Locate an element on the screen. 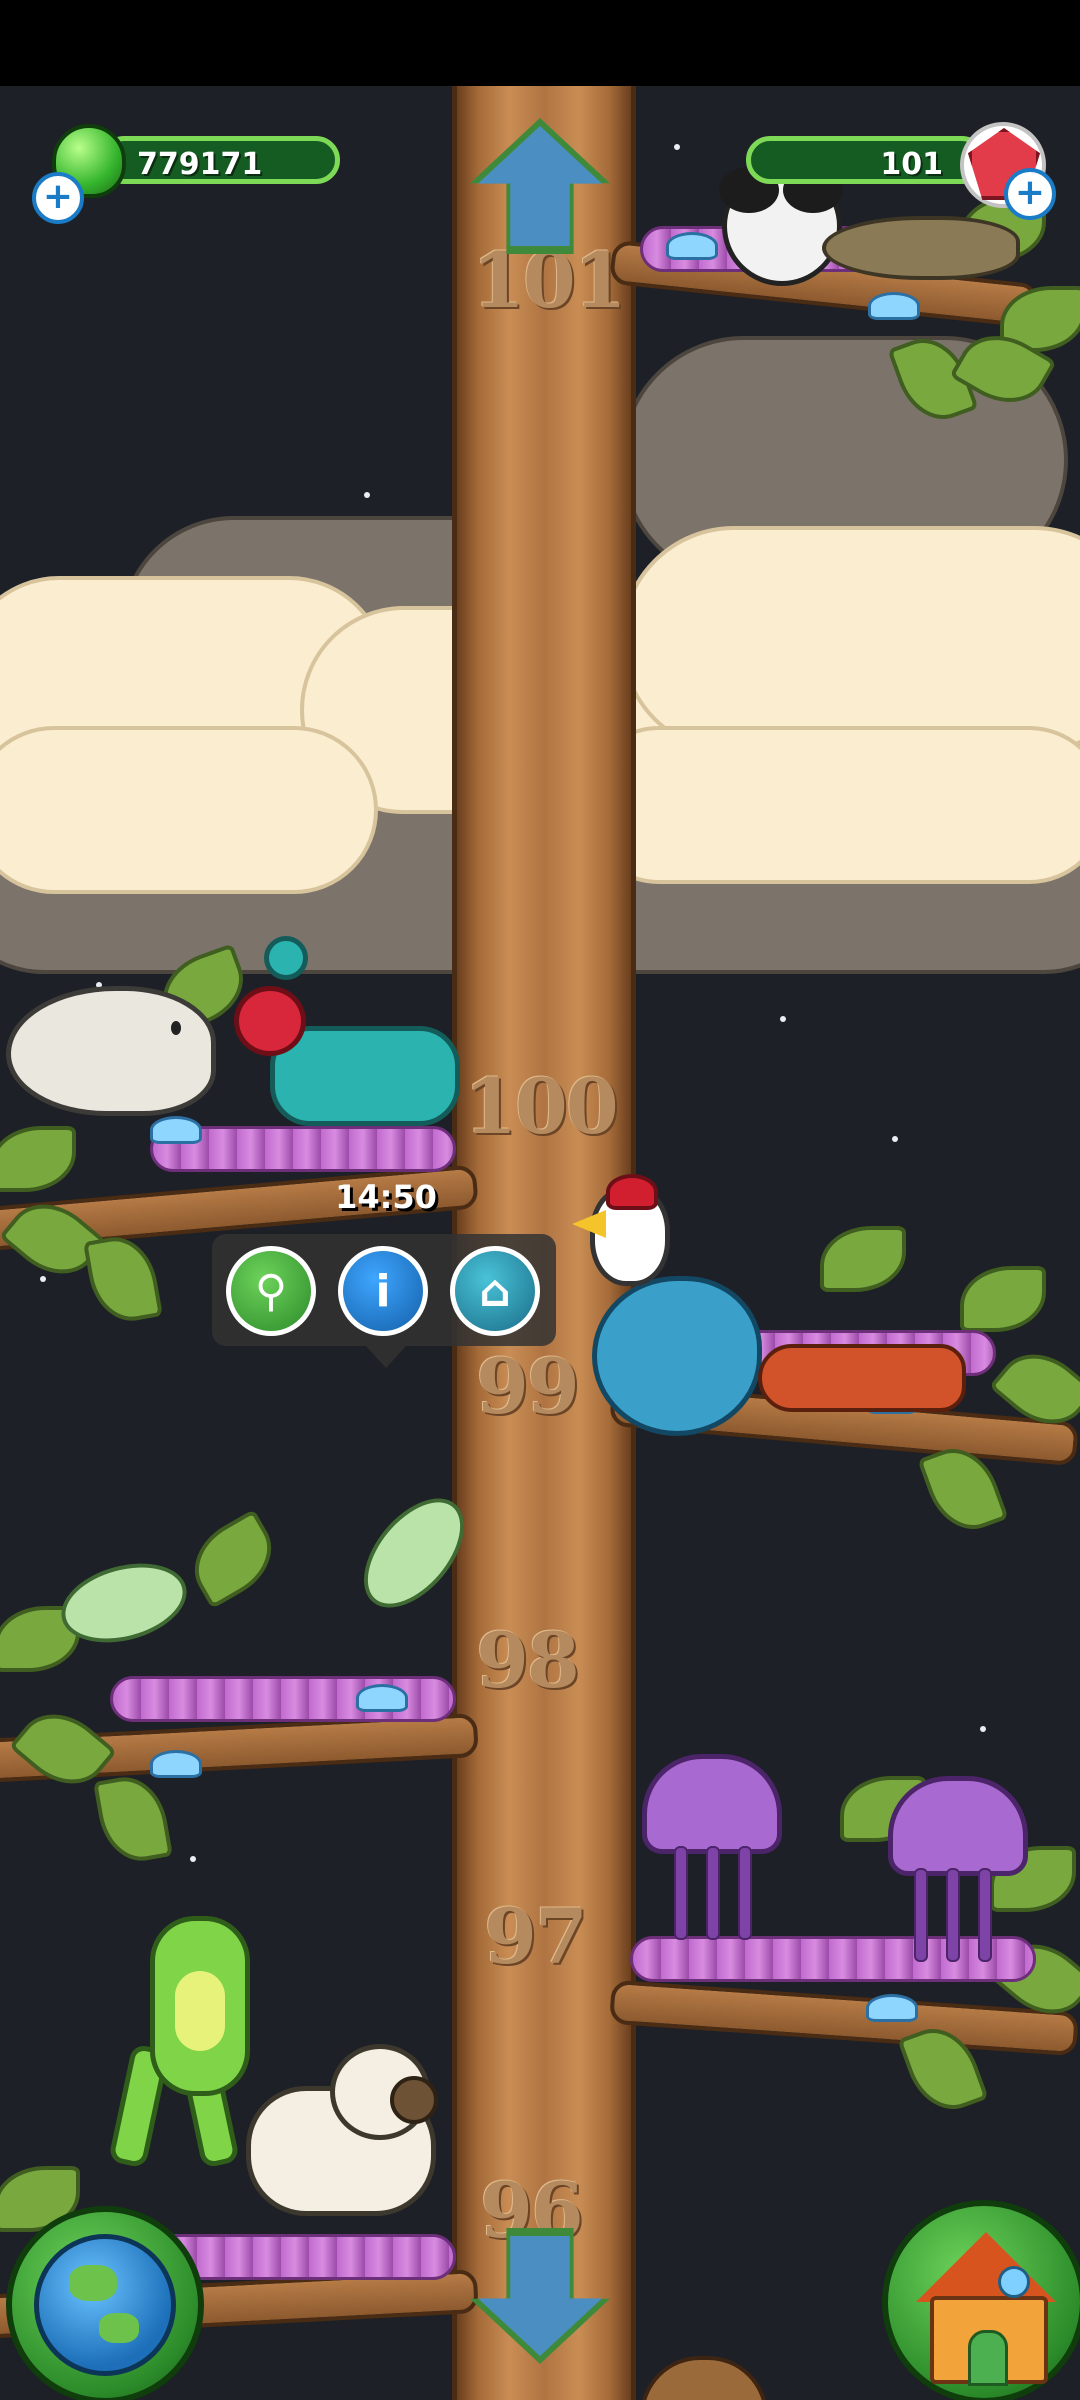 This screenshot has height=2400, width=1080. floor-number: 100 is located at coordinates (541, 1106).